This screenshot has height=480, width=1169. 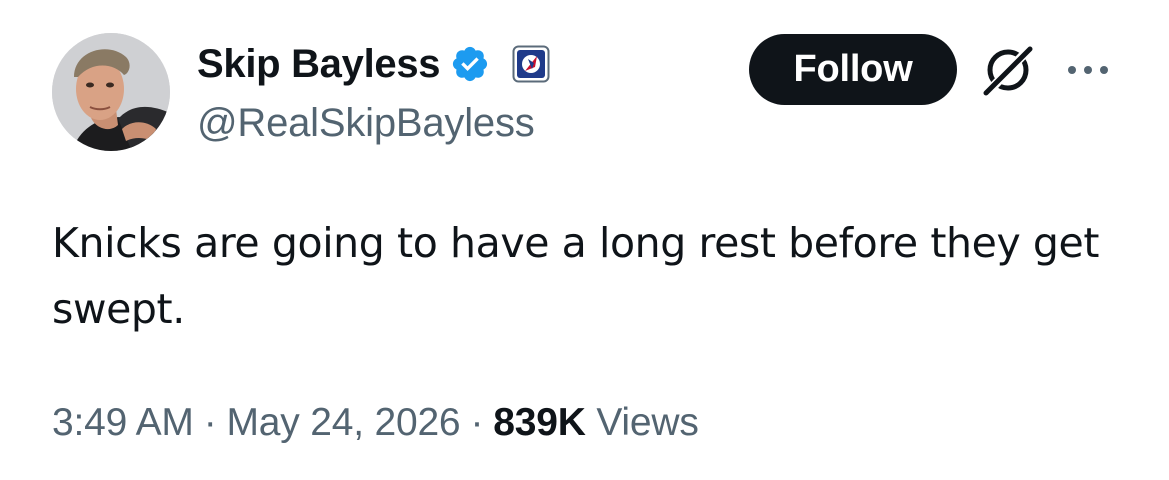 What do you see at coordinates (539, 422) in the screenshot?
I see `views-count: 839K` at bounding box center [539, 422].